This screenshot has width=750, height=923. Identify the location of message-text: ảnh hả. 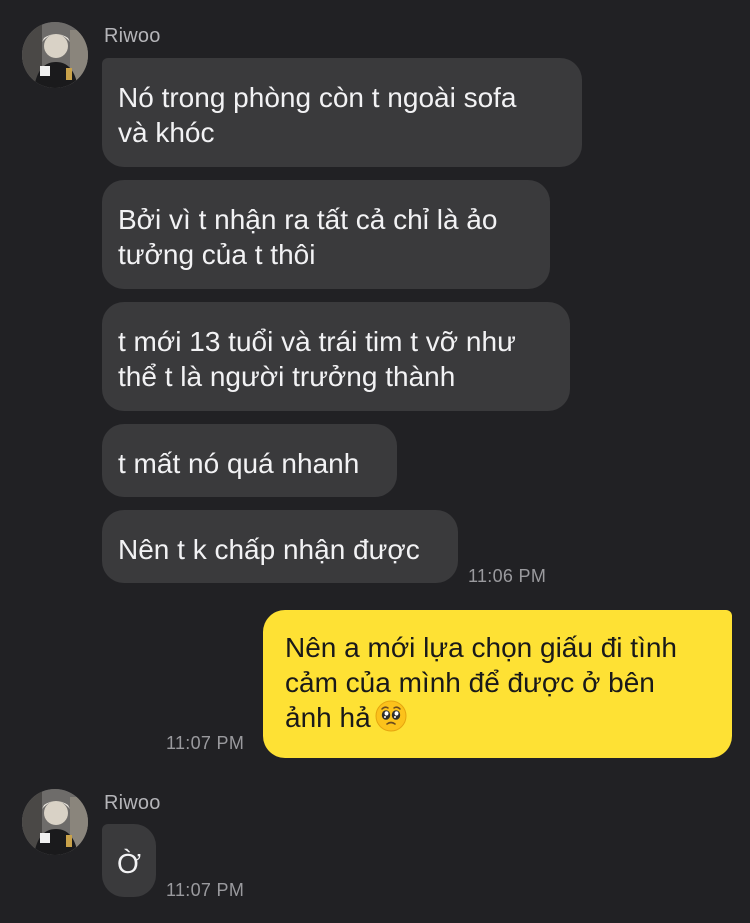
(328, 717).